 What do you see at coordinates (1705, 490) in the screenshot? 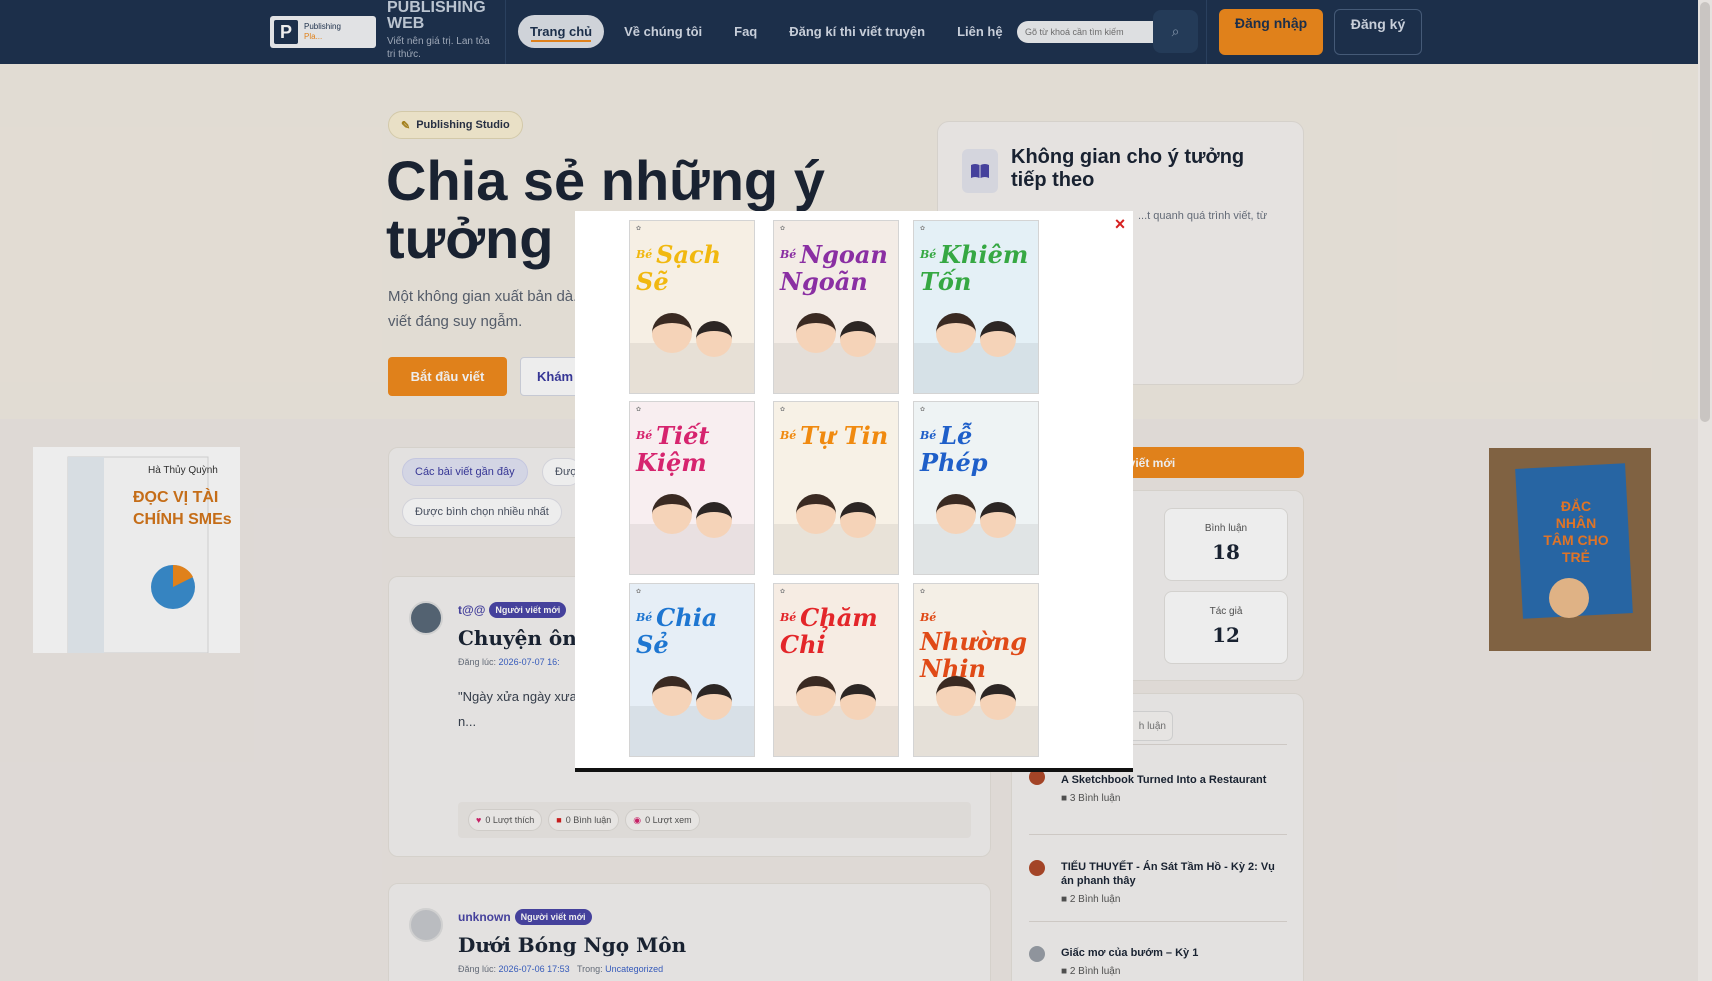
I see `page-scrollbar` at bounding box center [1705, 490].